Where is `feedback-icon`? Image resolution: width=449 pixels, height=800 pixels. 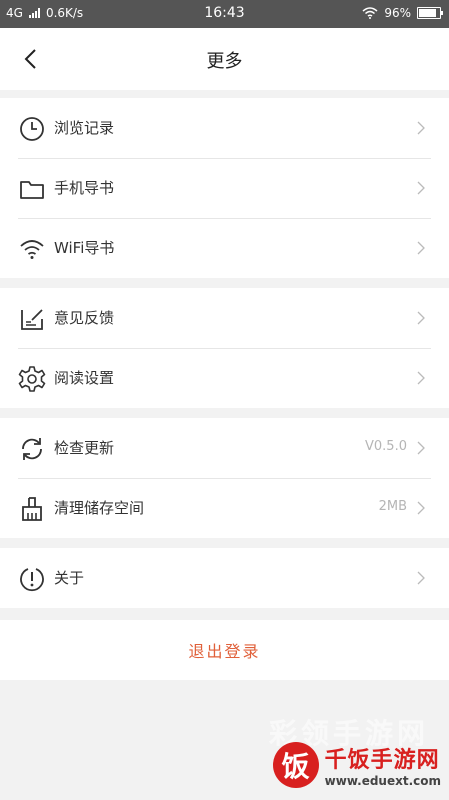
feedback-icon is located at coordinates (32, 319).